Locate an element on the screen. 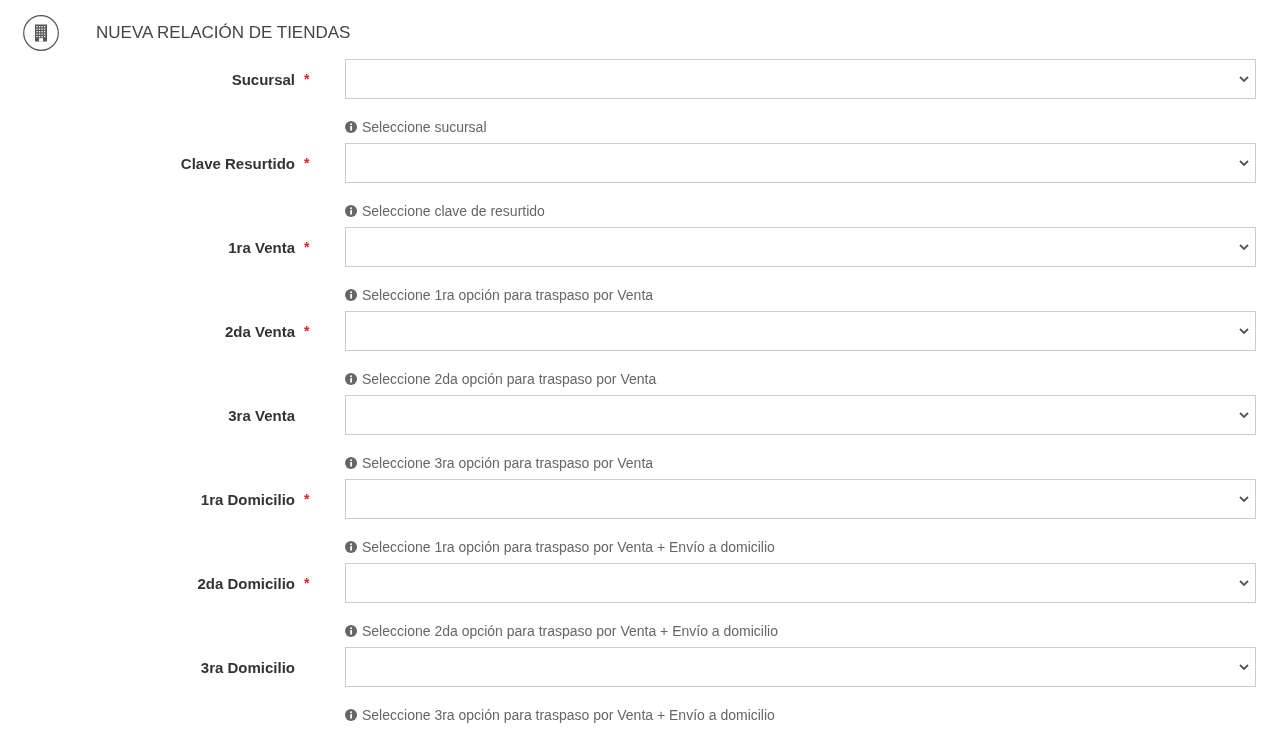  help-text: Seleccione clave de resurtido is located at coordinates (453, 210).